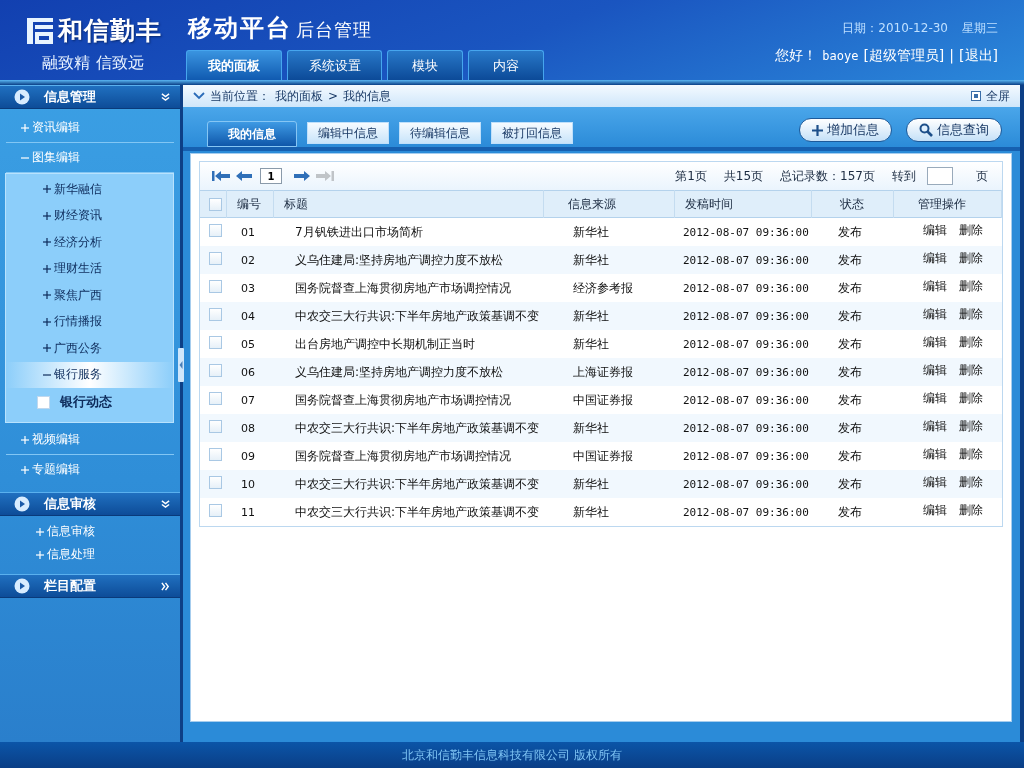 Image resolution: width=1024 pixels, height=768 pixels. I want to click on action-button: 增加信息, so click(845, 130).